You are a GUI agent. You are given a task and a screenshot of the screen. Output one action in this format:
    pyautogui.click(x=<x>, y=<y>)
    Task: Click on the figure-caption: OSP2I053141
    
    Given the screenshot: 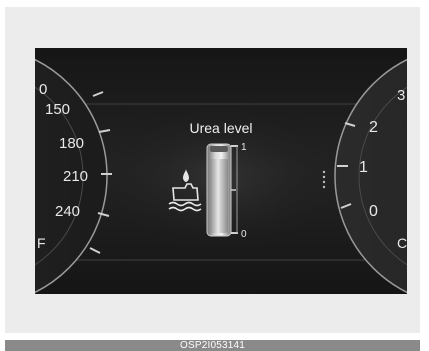 What is the action you would take?
    pyautogui.click(x=212, y=345)
    